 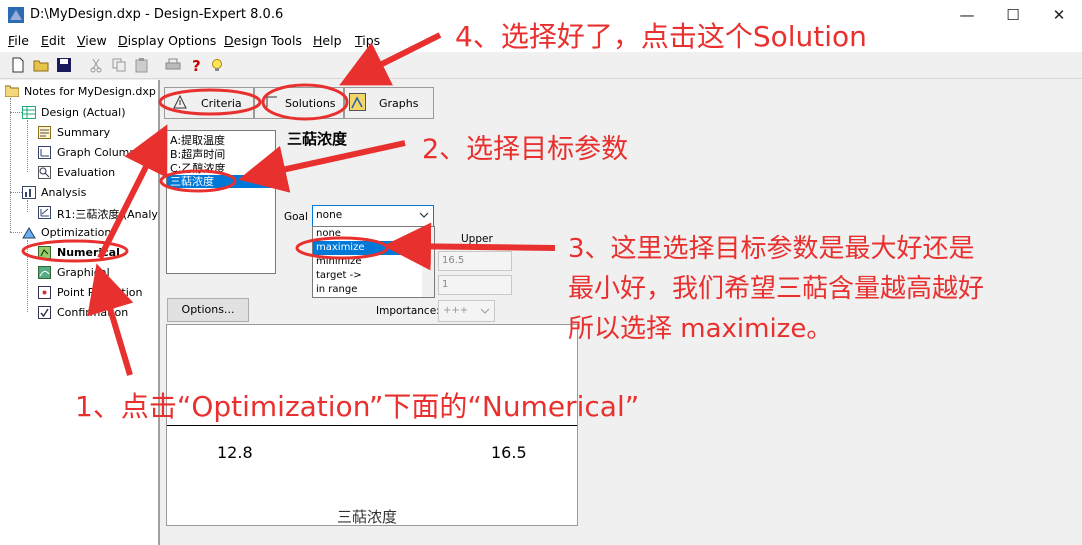 I want to click on tree-item-graphical: Graphical, so click(x=83, y=272).